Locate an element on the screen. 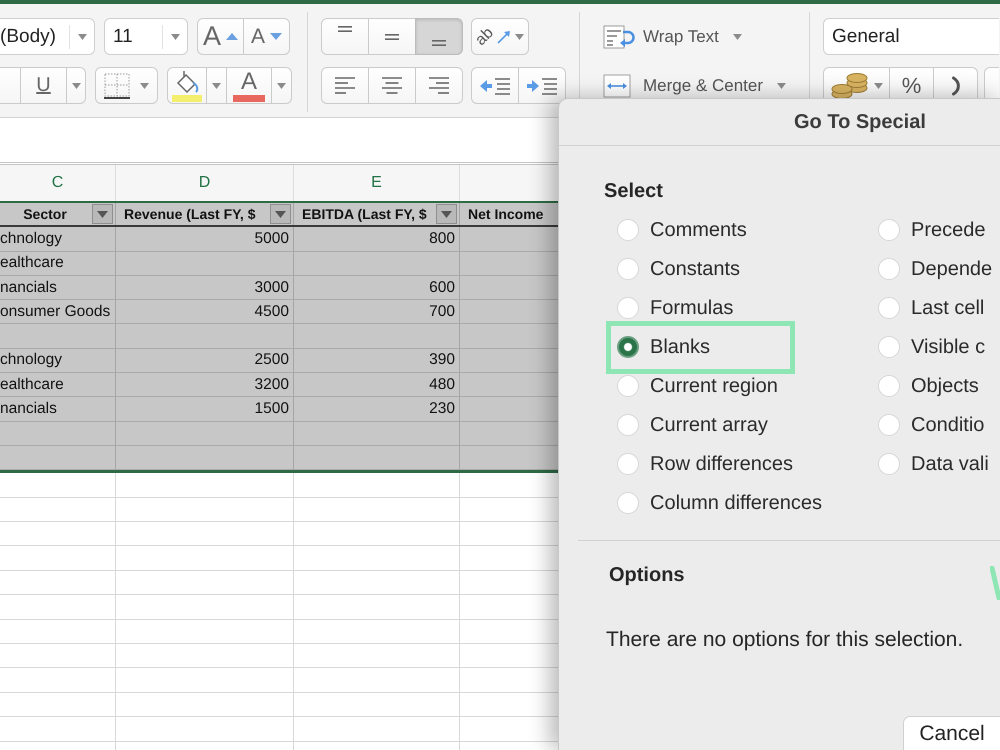  triangle-down-icon is located at coordinates (276, 36).